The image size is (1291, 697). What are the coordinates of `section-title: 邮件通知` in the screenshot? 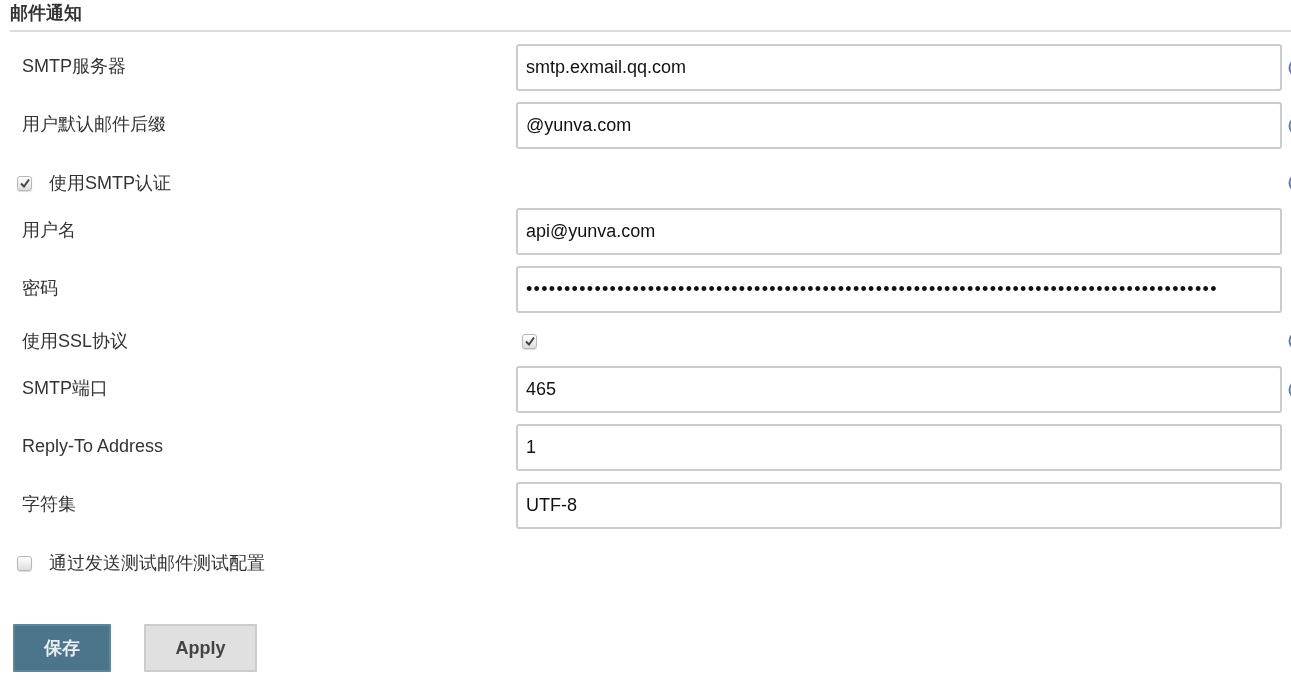 It's located at (650, 16).